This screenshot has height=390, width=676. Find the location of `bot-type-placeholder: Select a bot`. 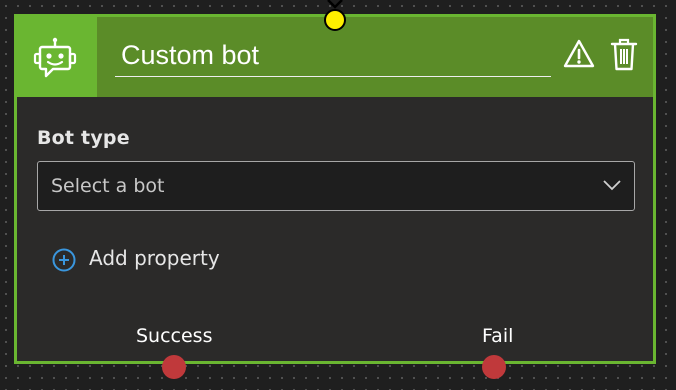

bot-type-placeholder: Select a bot is located at coordinates (108, 186).